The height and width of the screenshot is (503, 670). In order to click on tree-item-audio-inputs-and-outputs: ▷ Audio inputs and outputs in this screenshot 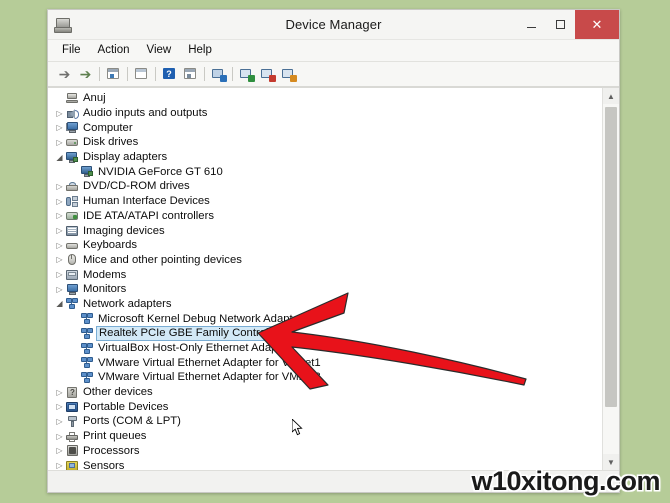, I will do `click(325, 113)`.